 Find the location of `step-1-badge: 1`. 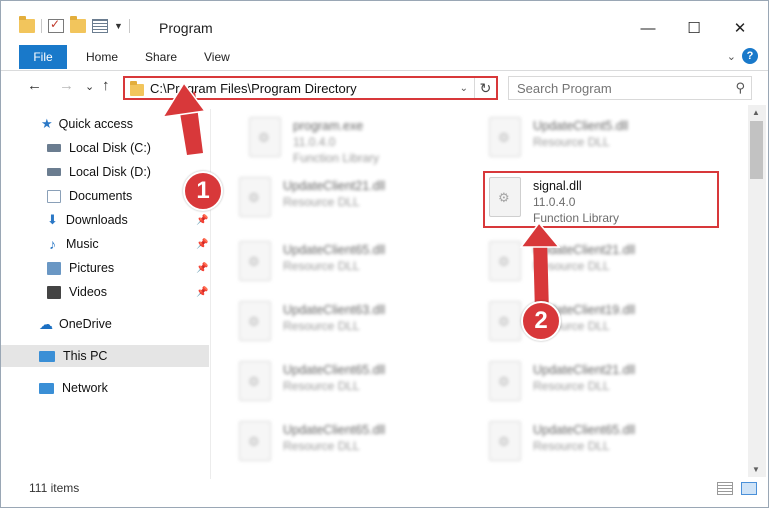

step-1-badge: 1 is located at coordinates (203, 191).